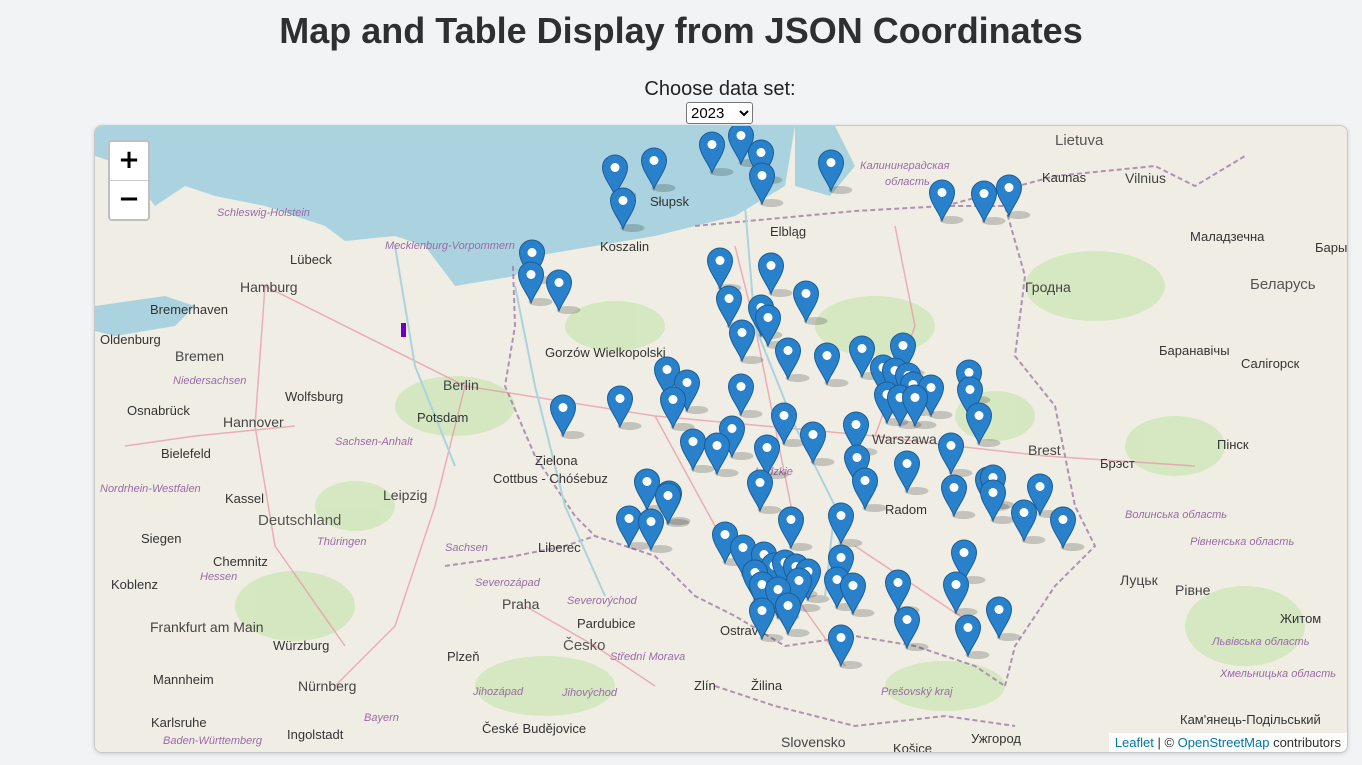  What do you see at coordinates (1224, 742) in the screenshot?
I see `osm-link: OpenStreetMap` at bounding box center [1224, 742].